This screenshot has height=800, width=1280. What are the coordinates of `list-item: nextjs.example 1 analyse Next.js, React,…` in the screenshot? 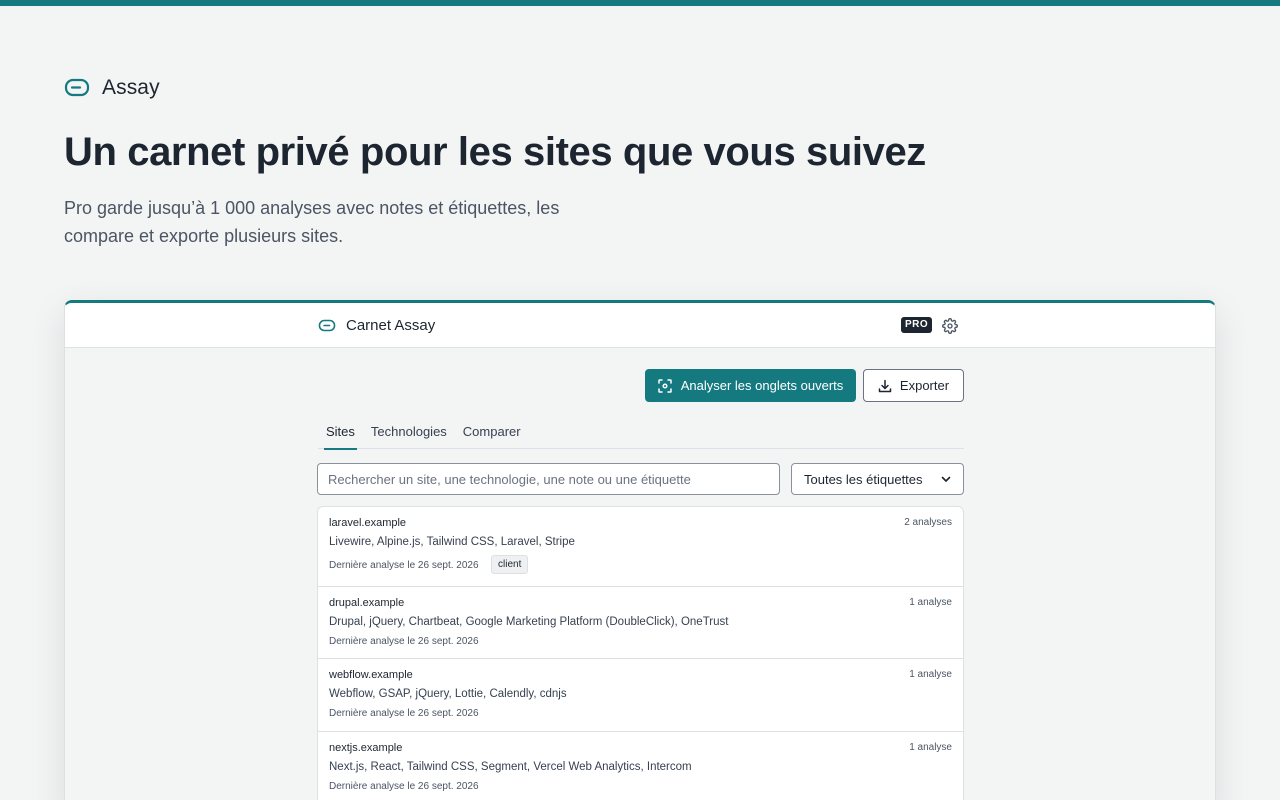 It's located at (640, 766).